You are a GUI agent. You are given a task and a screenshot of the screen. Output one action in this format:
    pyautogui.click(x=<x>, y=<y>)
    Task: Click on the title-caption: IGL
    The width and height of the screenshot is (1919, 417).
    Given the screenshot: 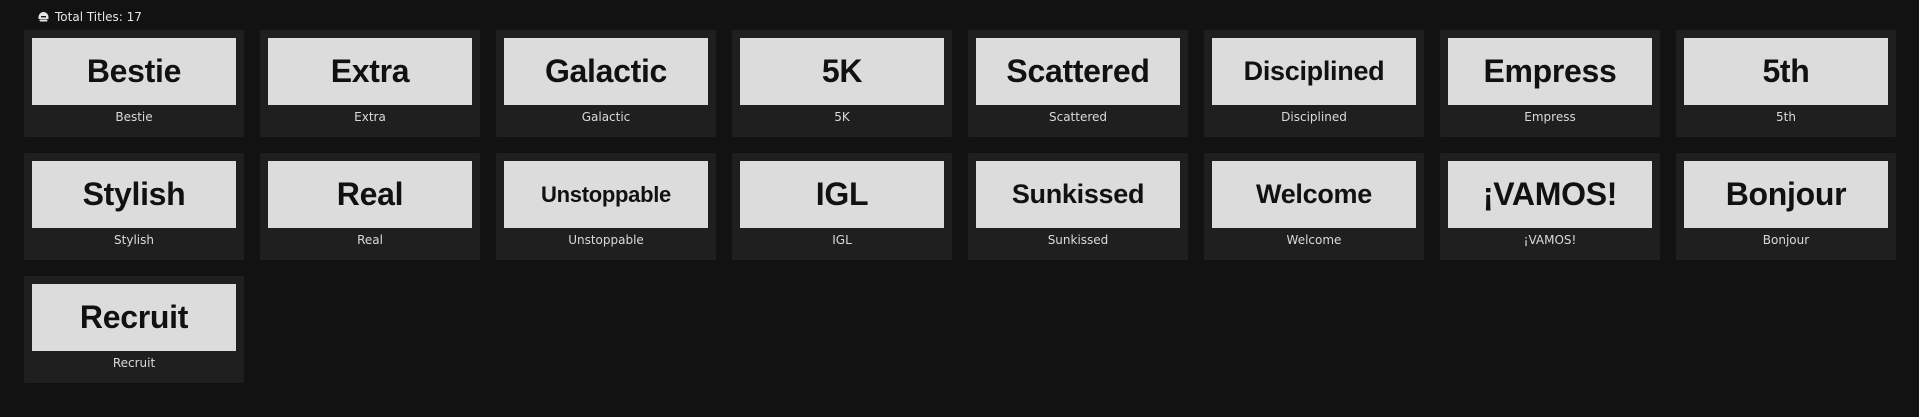 What is the action you would take?
    pyautogui.click(x=842, y=240)
    